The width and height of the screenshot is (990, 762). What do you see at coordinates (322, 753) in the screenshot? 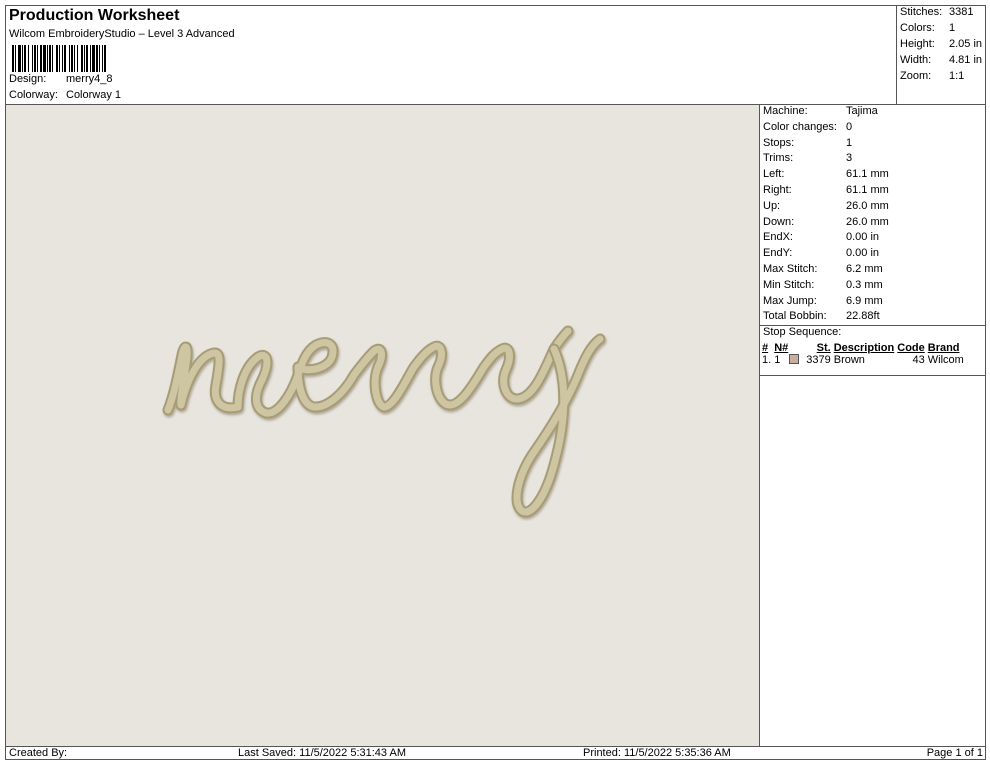
I see `last-saved: Last Saved: 11/5/2022 5:31:43 AM` at bounding box center [322, 753].